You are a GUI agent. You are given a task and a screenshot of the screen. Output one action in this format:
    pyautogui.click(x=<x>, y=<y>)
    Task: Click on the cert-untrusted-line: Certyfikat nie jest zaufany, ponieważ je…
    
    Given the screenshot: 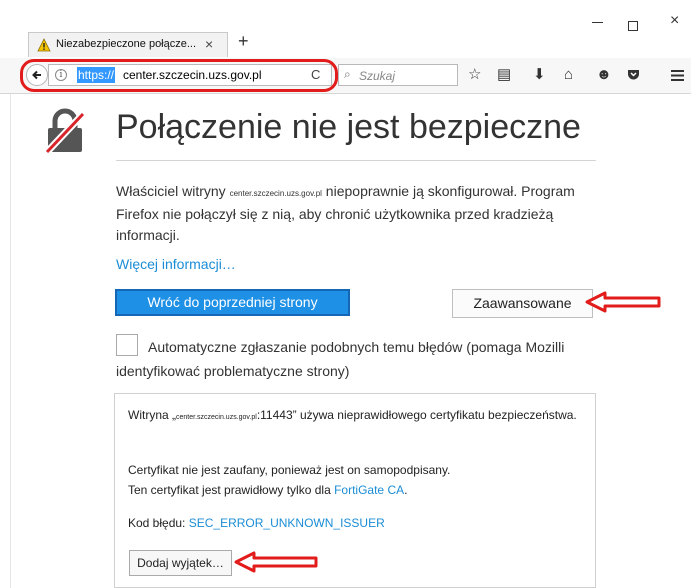 What is the action you would take?
    pyautogui.click(x=289, y=470)
    